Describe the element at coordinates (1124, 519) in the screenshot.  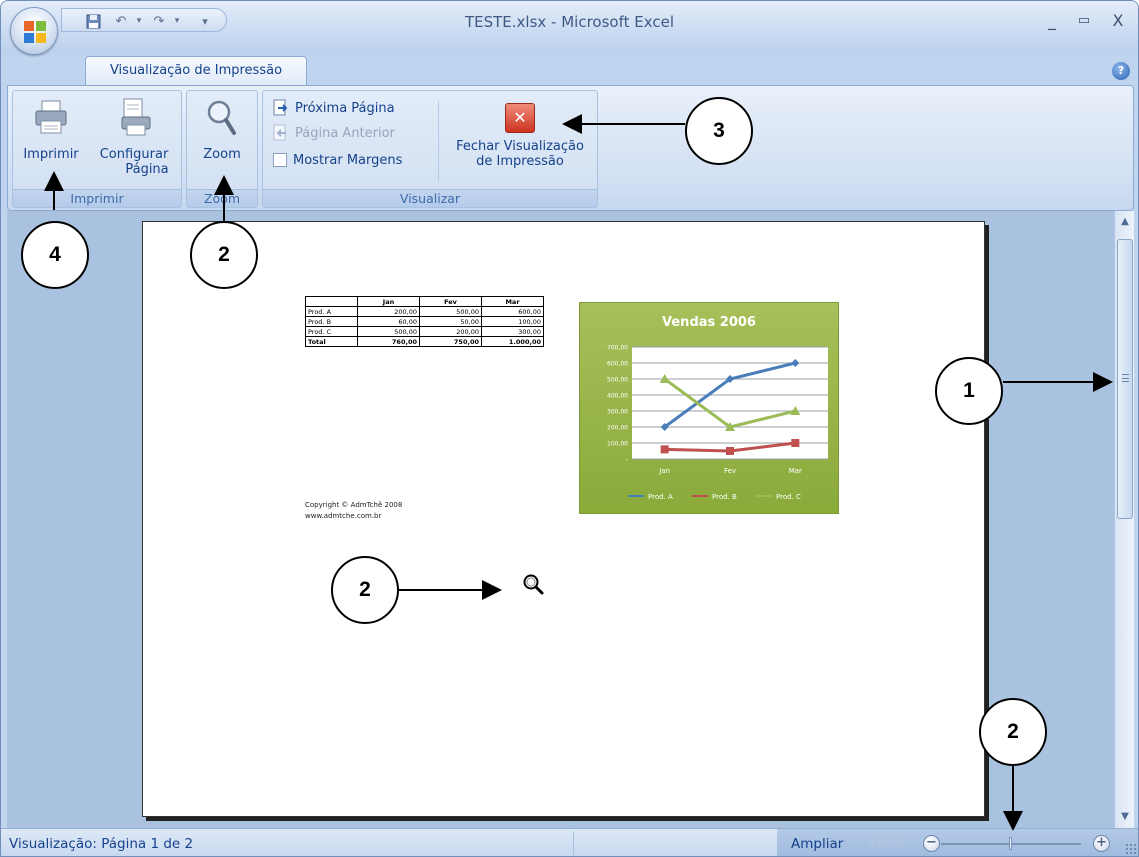
I see `vertical-scrollbar: ▲ ▼` at that location.